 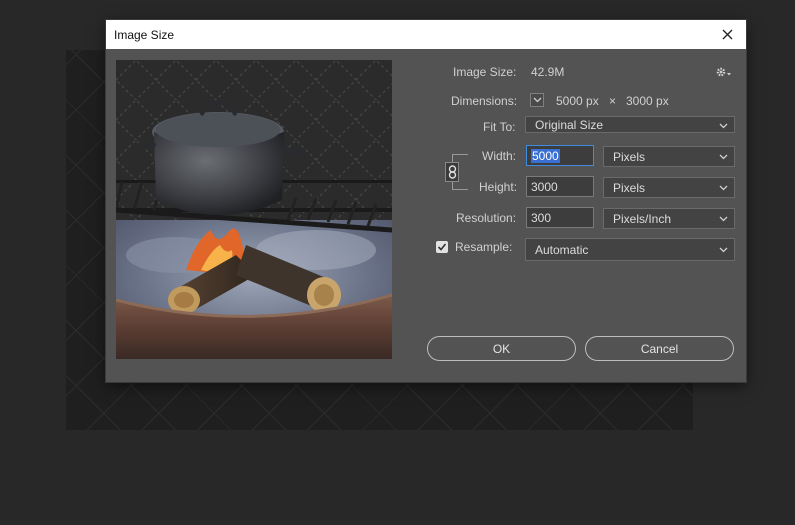 What do you see at coordinates (630, 249) in the screenshot?
I see `resample-select: Automatic` at bounding box center [630, 249].